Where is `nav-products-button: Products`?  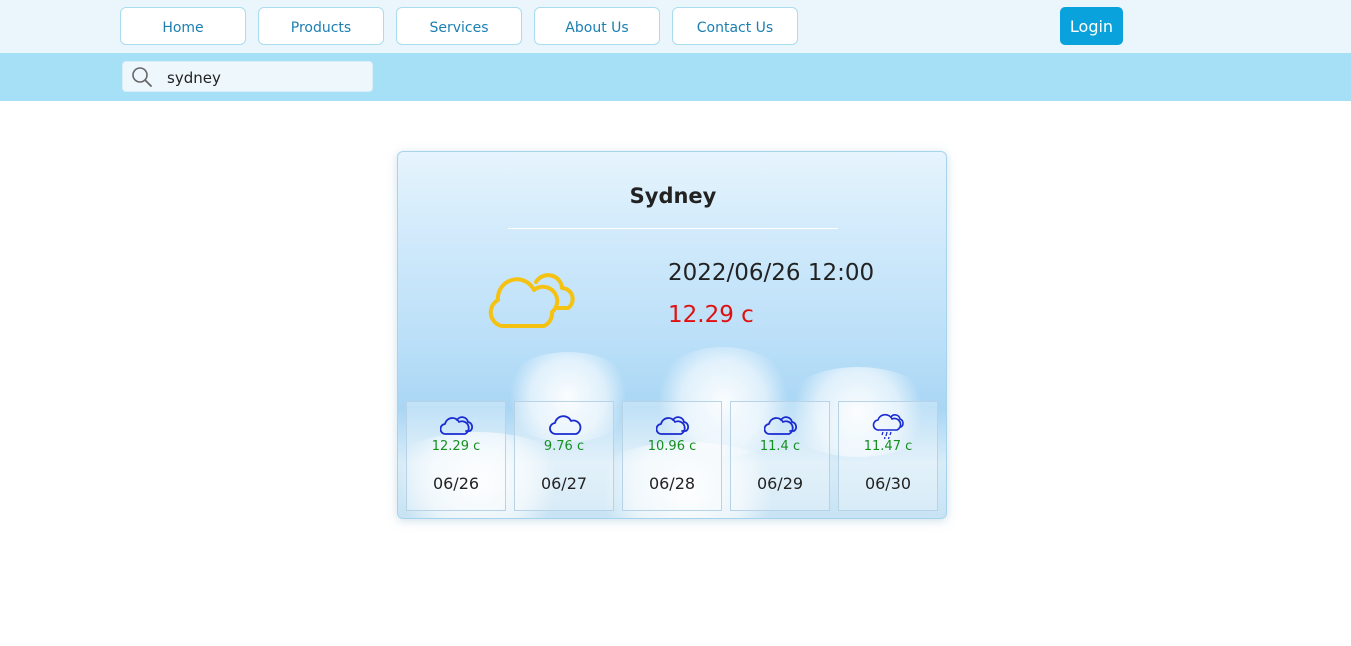
nav-products-button: Products is located at coordinates (321, 26).